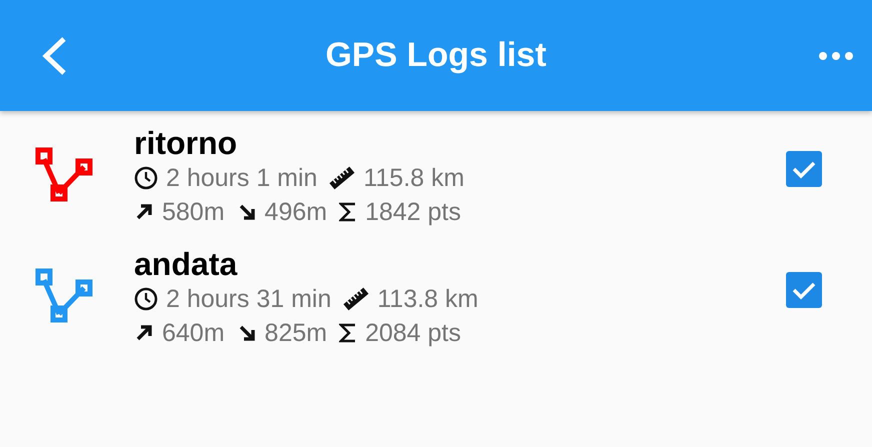 The height and width of the screenshot is (447, 872). What do you see at coordinates (436, 55) in the screenshot?
I see `app-bar-title: GPS Logs list` at bounding box center [436, 55].